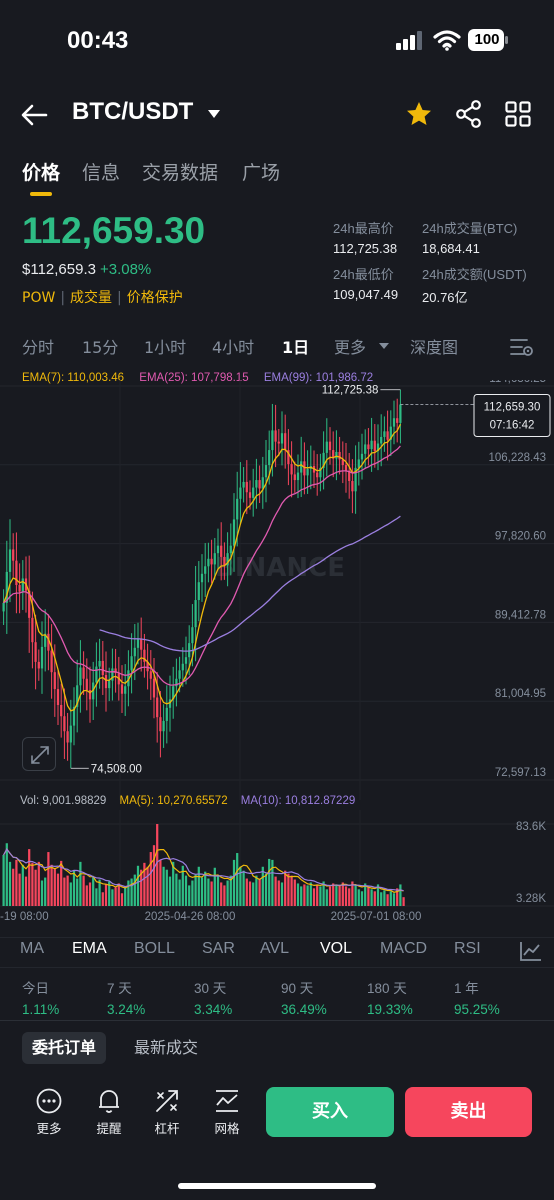 Image resolution: width=554 pixels, height=1200 pixels. I want to click on stat-label: 24h最低价, so click(363, 274).